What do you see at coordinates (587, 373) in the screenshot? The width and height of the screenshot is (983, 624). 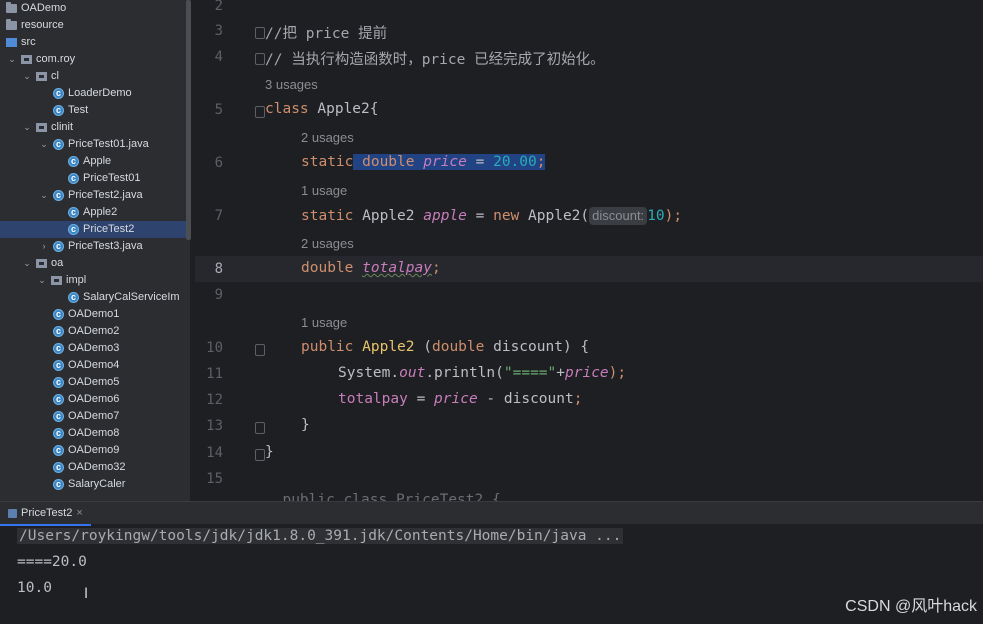 I see `field-name: price` at bounding box center [587, 373].